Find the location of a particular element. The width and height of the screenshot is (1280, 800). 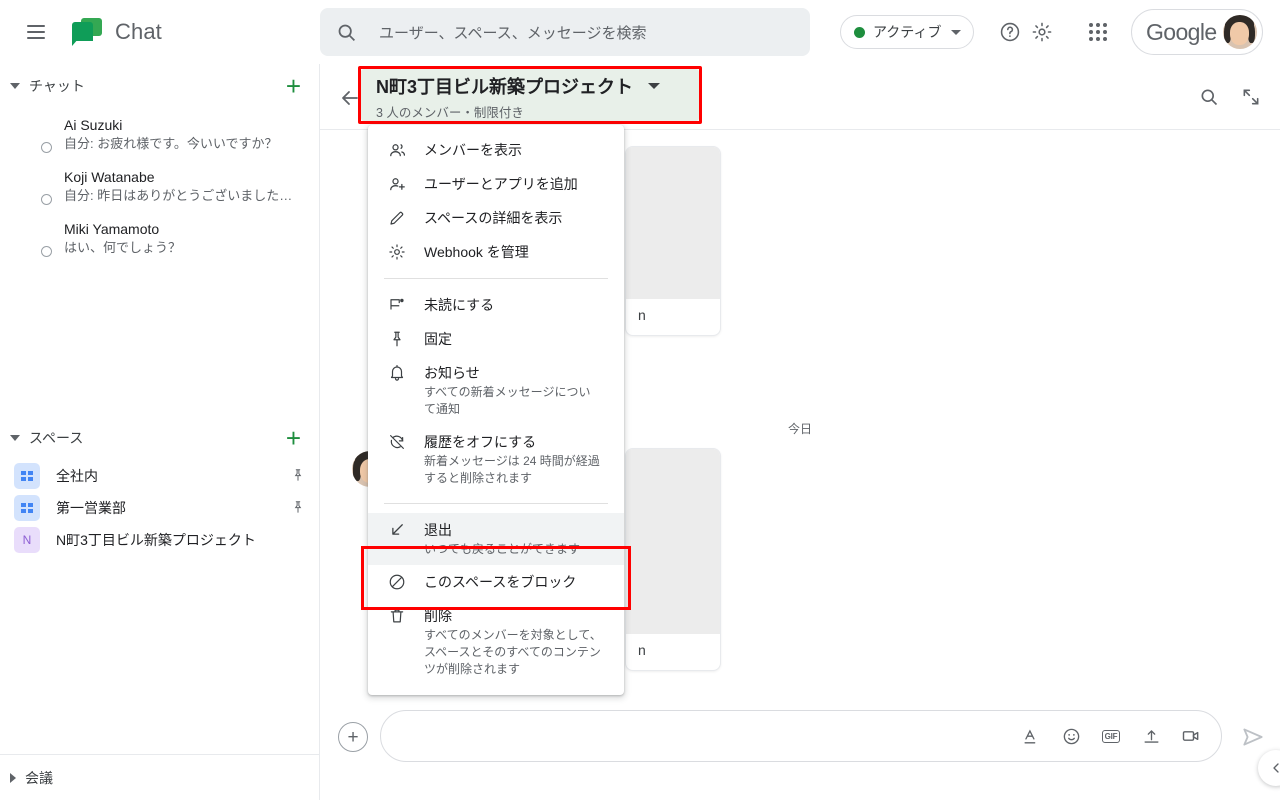

trash-icon is located at coordinates (397, 615).